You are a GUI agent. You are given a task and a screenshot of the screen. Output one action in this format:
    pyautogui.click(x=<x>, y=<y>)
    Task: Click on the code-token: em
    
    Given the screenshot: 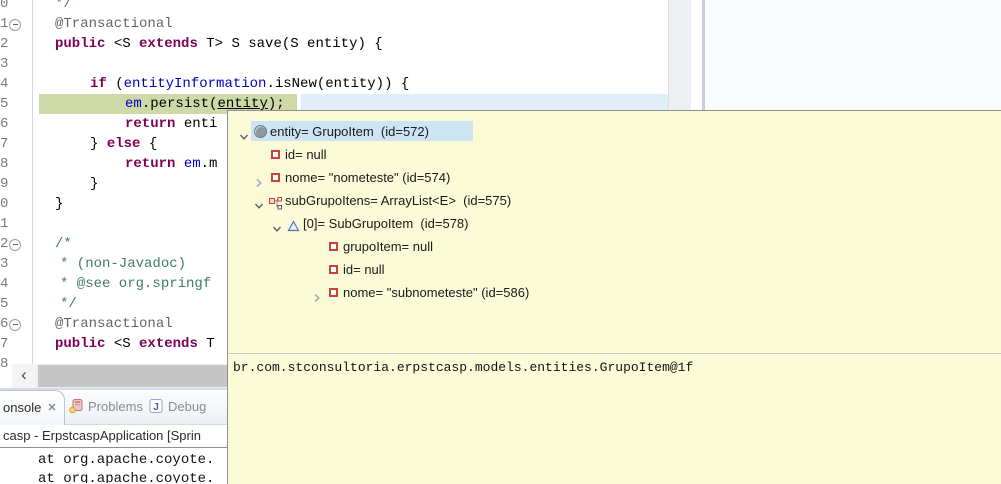 What is the action you would take?
    pyautogui.click(x=133, y=104)
    